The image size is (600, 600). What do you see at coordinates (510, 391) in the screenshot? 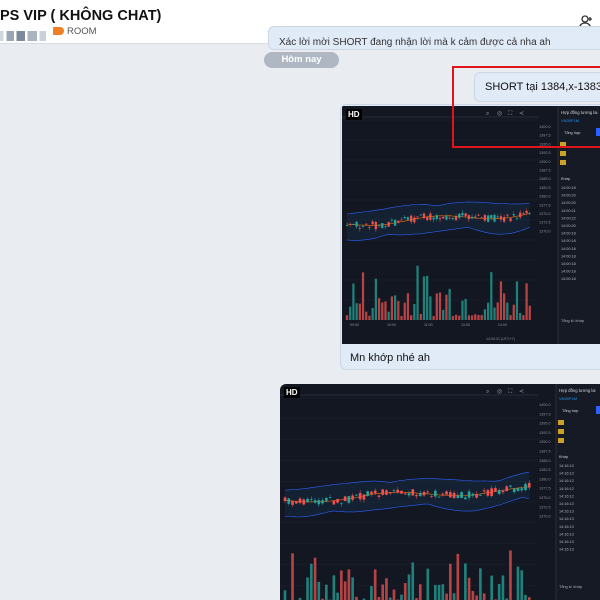
I see `toolbar-icon: ⛶` at bounding box center [510, 391].